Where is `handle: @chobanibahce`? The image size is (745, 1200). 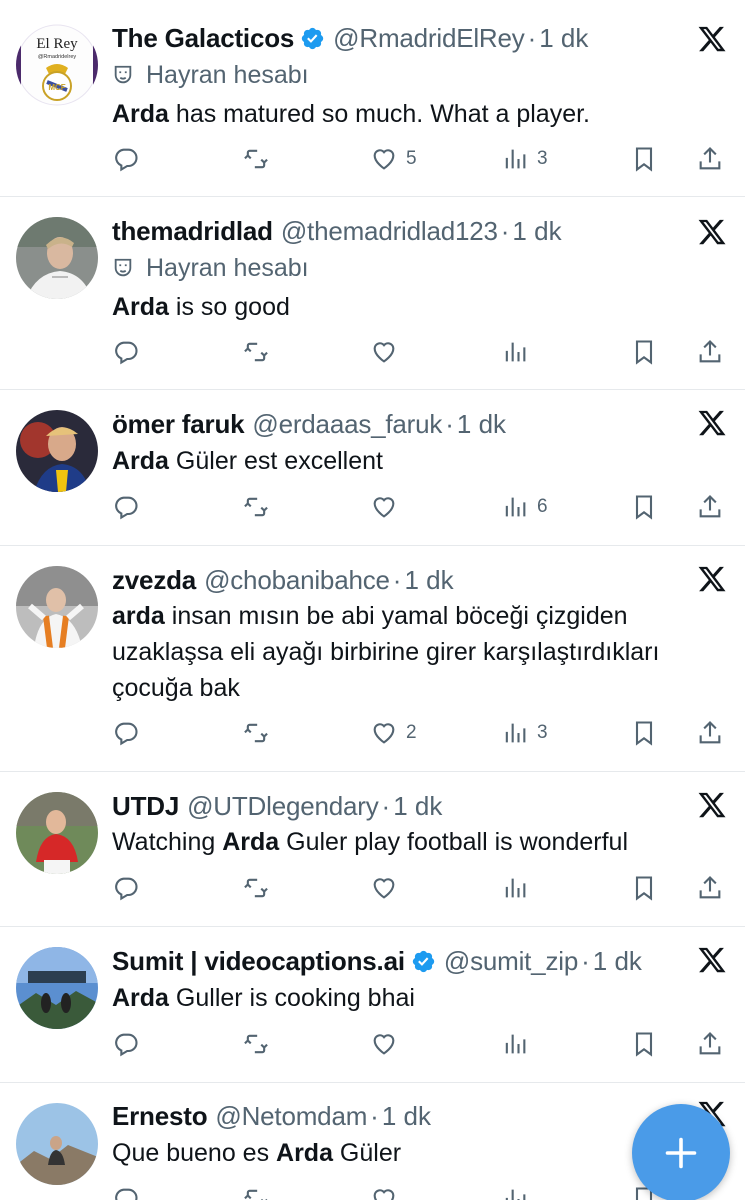
handle: @chobanibahce is located at coordinates (297, 580).